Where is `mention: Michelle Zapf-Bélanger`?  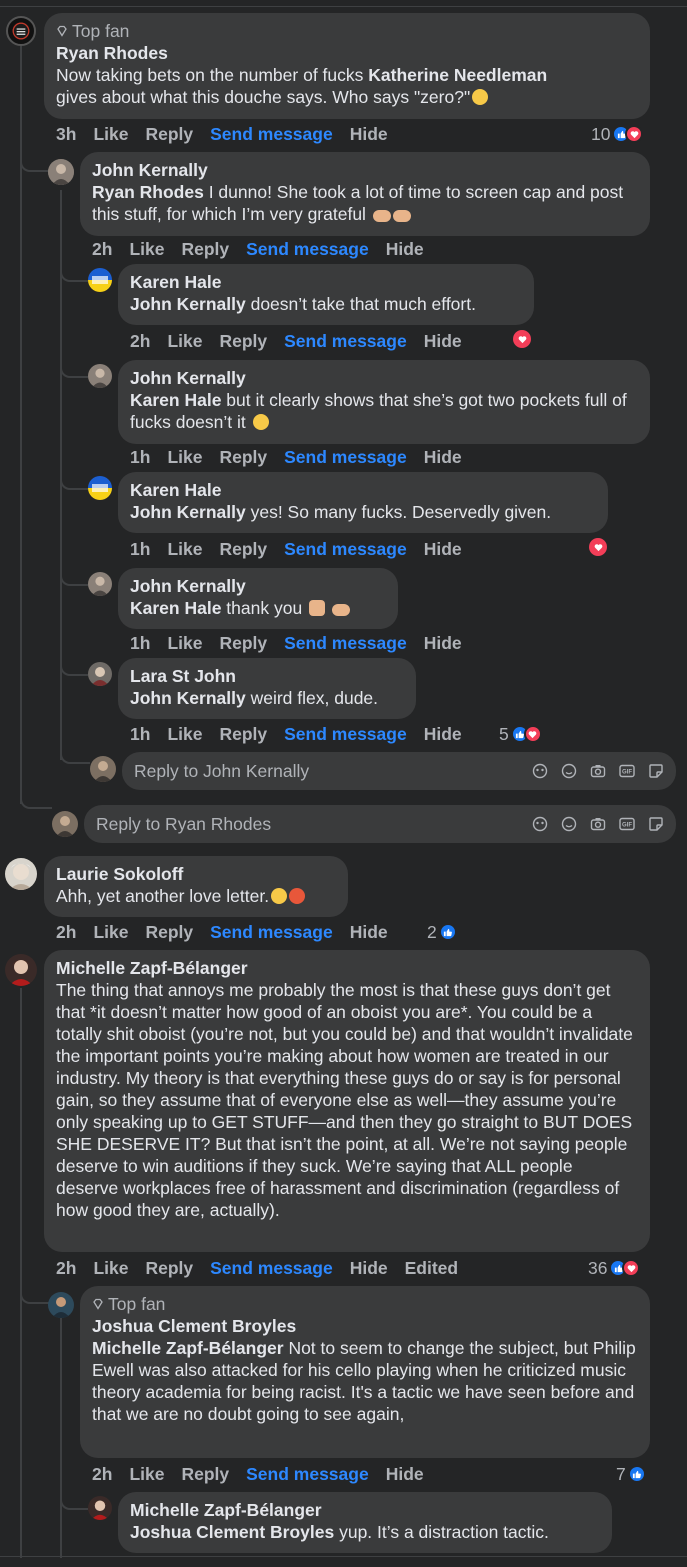 mention: Michelle Zapf-Bélanger is located at coordinates (188, 1348).